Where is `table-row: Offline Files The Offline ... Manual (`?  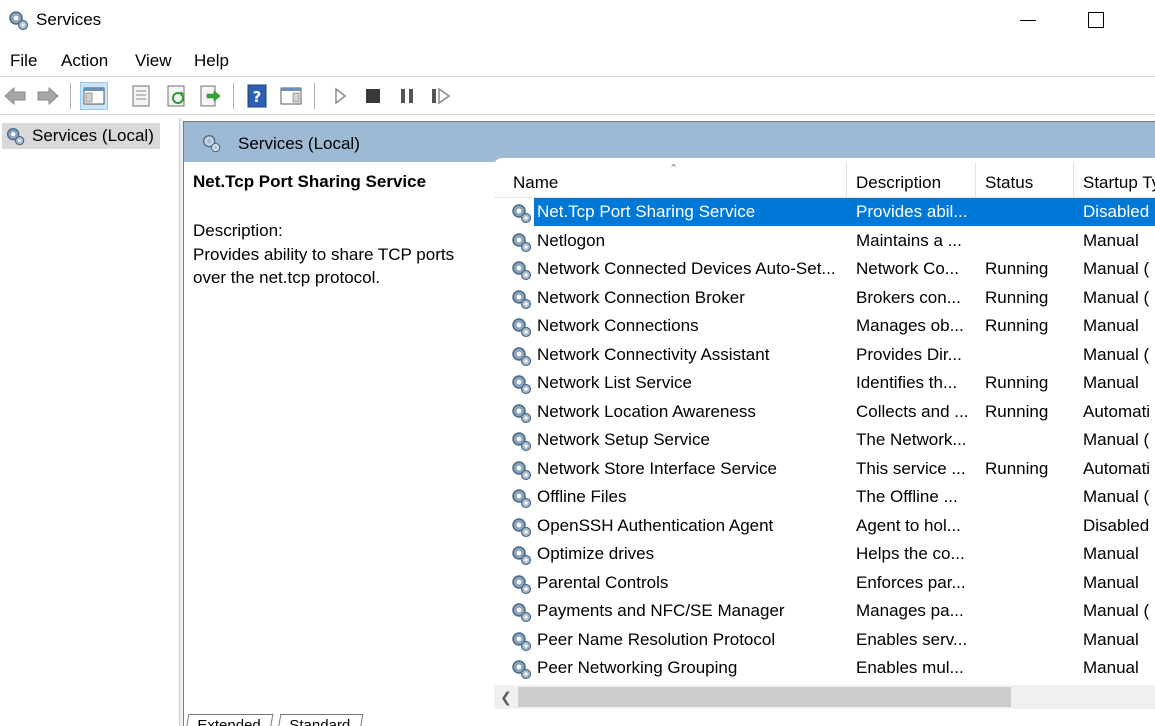 table-row: Offline Files The Offline ... Manual ( is located at coordinates (824, 497).